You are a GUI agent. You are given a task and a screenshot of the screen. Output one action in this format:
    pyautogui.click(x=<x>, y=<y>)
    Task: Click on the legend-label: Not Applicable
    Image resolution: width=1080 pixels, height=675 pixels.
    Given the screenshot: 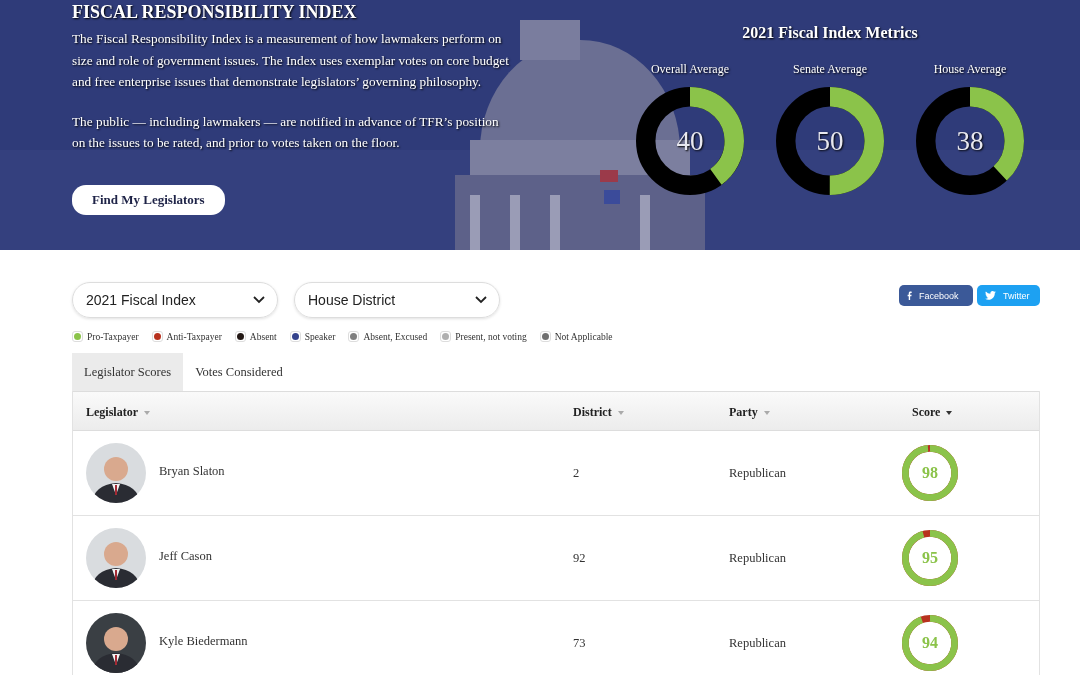 What is the action you would take?
    pyautogui.click(x=583, y=336)
    